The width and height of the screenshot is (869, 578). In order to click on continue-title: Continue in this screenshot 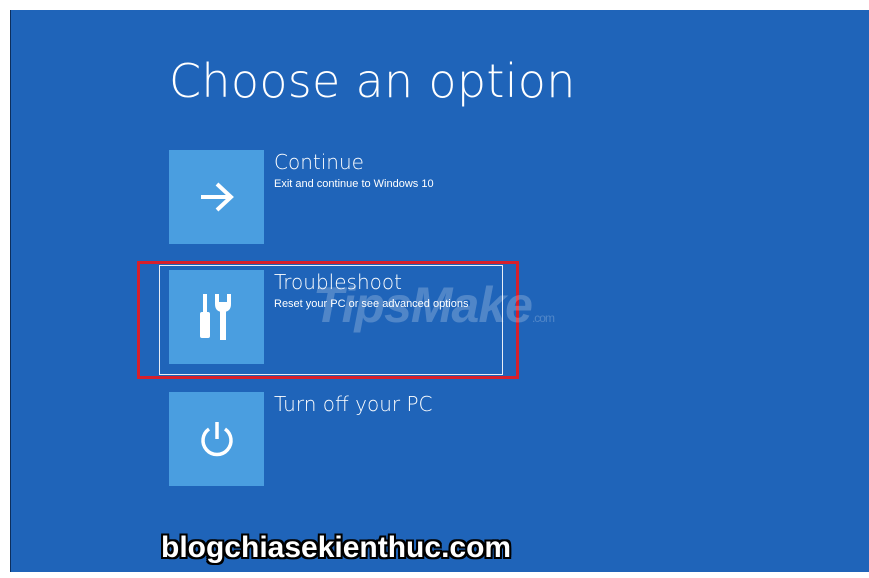, I will do `click(319, 162)`.